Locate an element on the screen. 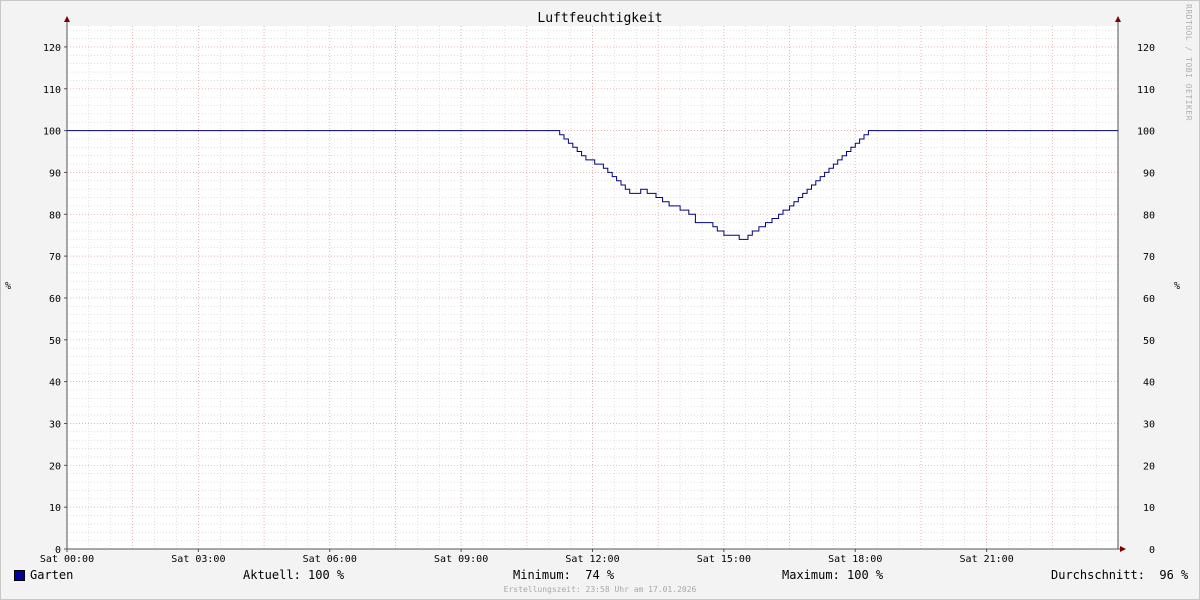 The width and height of the screenshot is (1200, 600). legend-max-value: 100 % is located at coordinates (865, 575).